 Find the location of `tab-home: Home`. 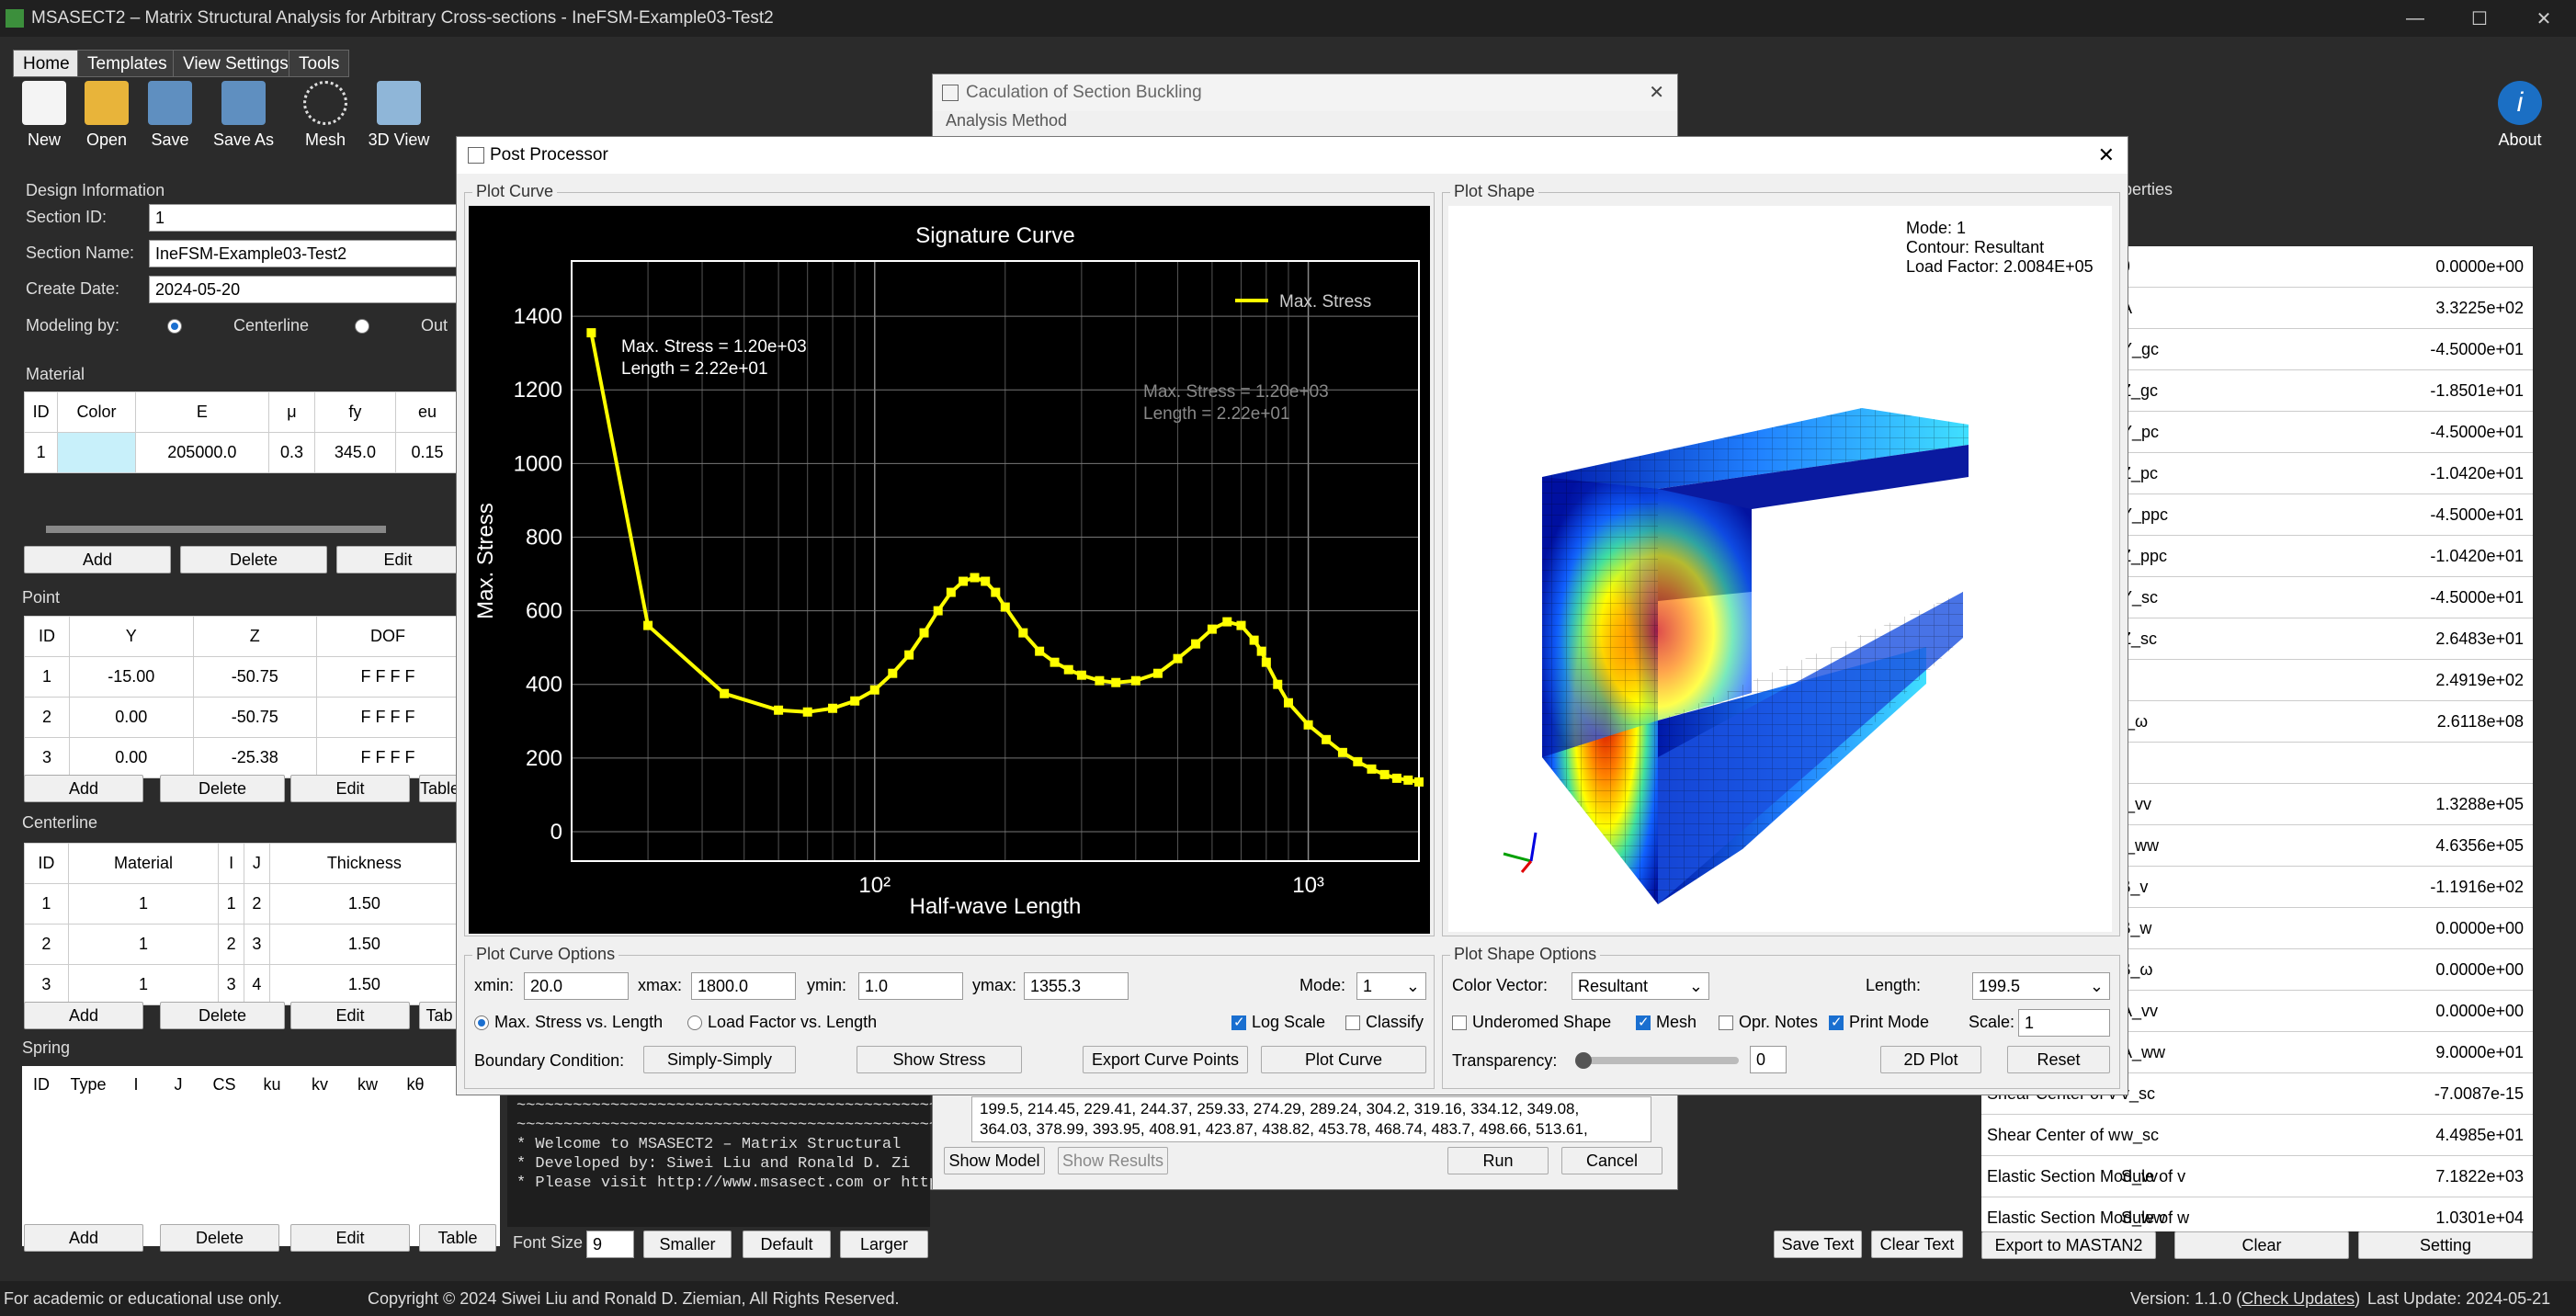

tab-home: Home is located at coordinates (46, 63).